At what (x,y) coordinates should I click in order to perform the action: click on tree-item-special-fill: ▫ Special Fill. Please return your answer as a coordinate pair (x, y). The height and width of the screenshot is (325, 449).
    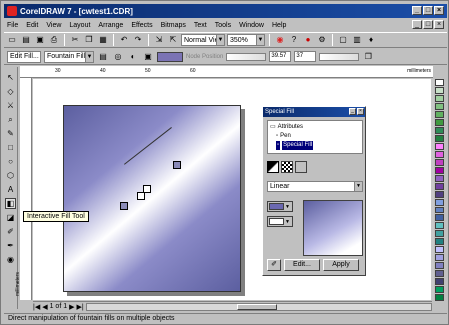
    Looking at the image, I should click on (315, 145).